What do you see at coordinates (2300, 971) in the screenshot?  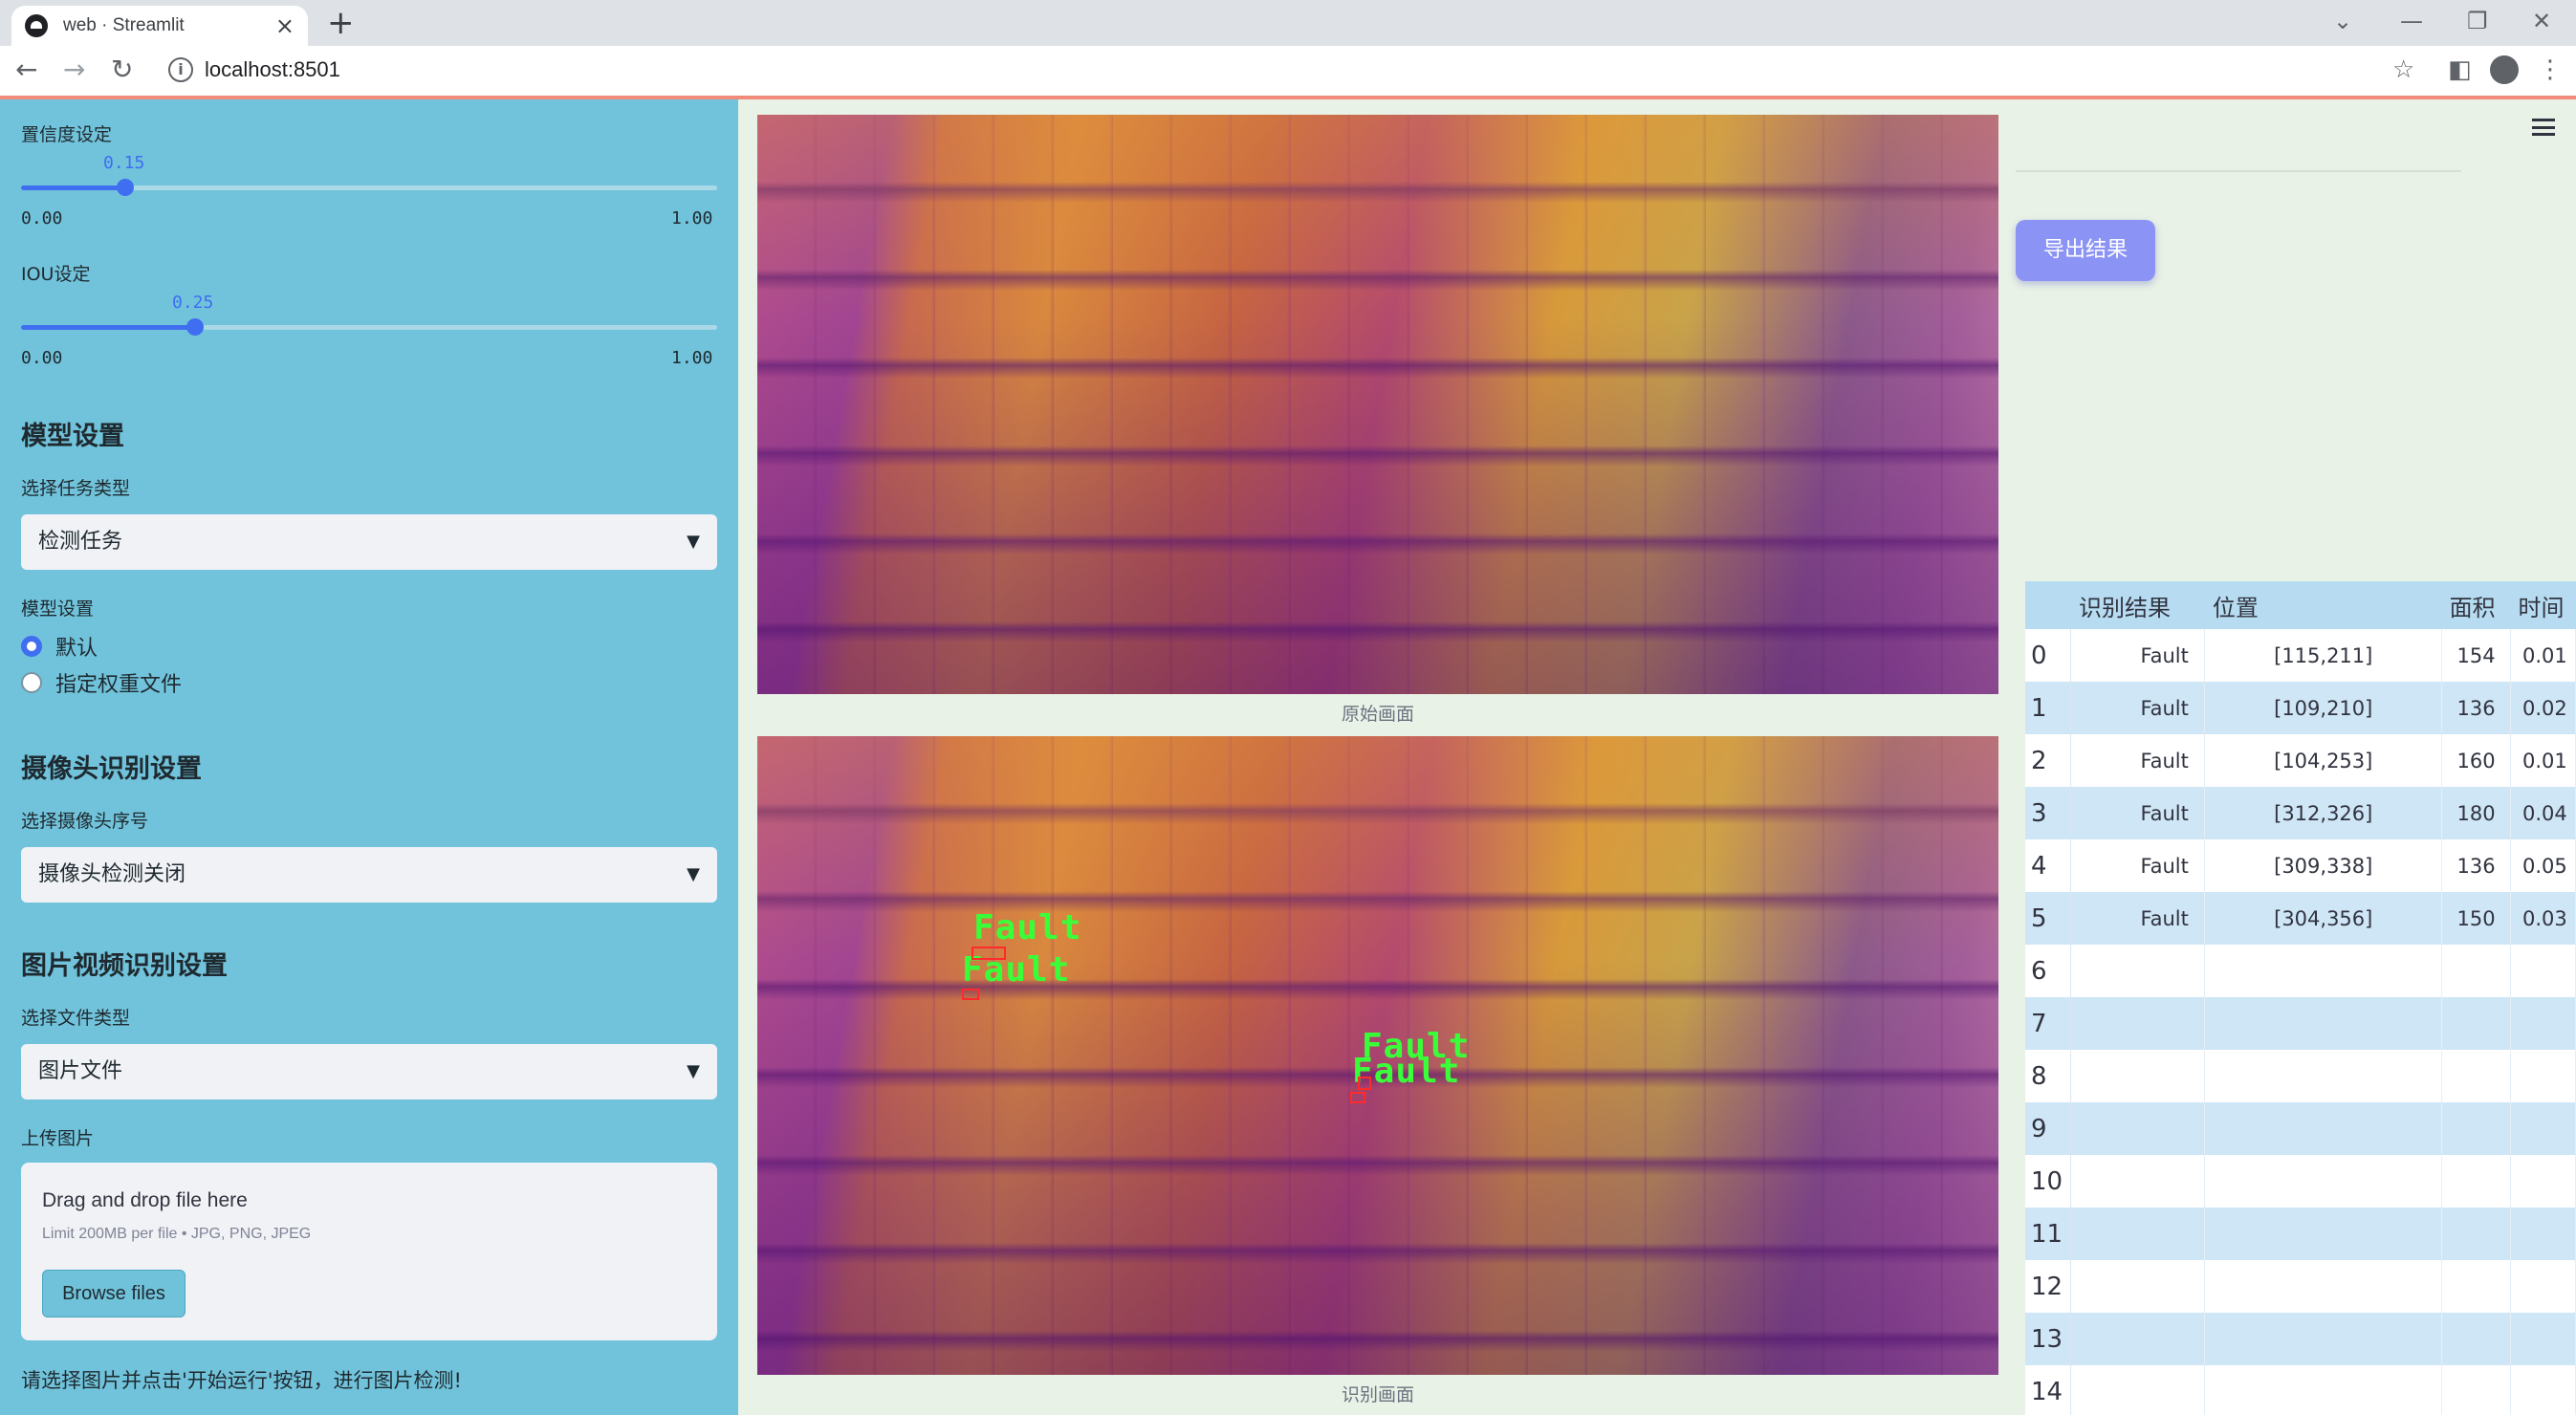 I see `table-row: 6` at bounding box center [2300, 971].